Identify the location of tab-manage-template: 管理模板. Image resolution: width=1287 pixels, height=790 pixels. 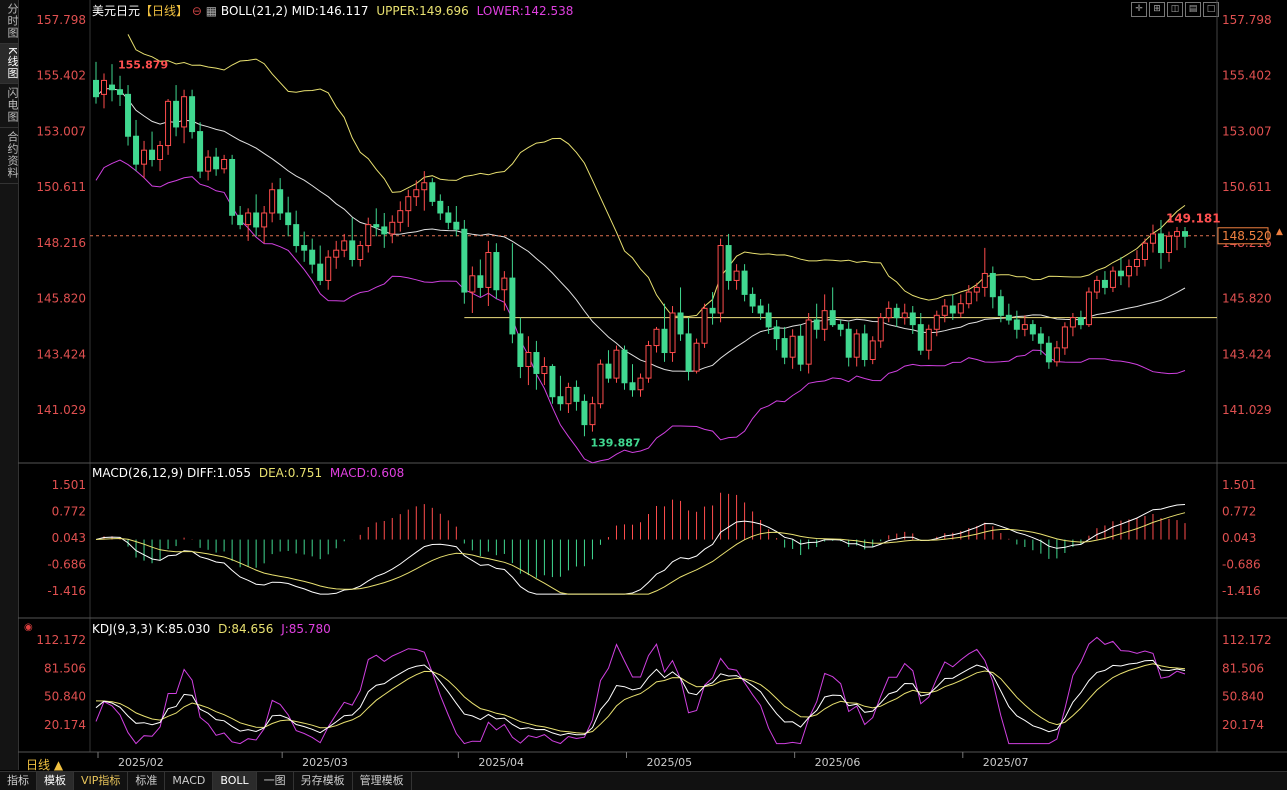
(382, 781).